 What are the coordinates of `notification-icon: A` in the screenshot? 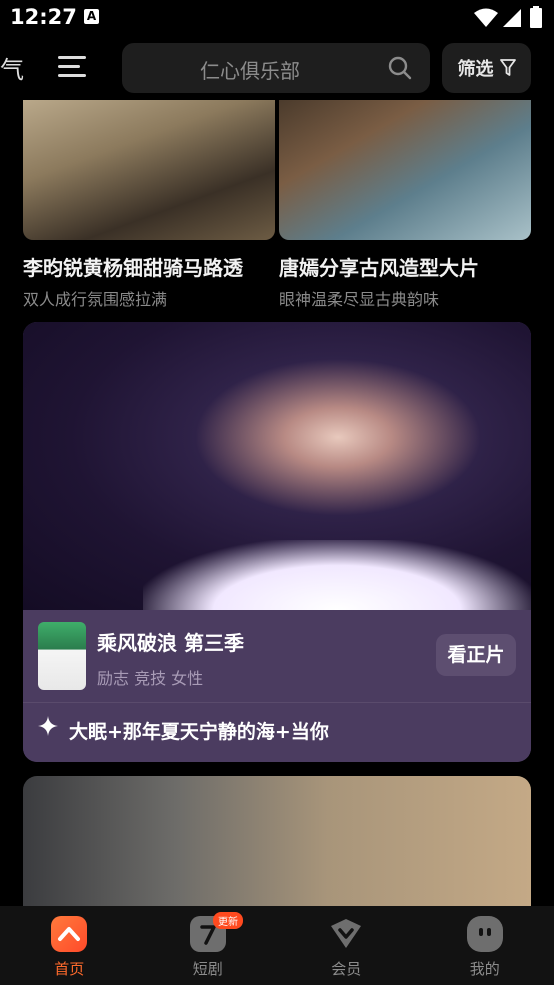 It's located at (91, 16).